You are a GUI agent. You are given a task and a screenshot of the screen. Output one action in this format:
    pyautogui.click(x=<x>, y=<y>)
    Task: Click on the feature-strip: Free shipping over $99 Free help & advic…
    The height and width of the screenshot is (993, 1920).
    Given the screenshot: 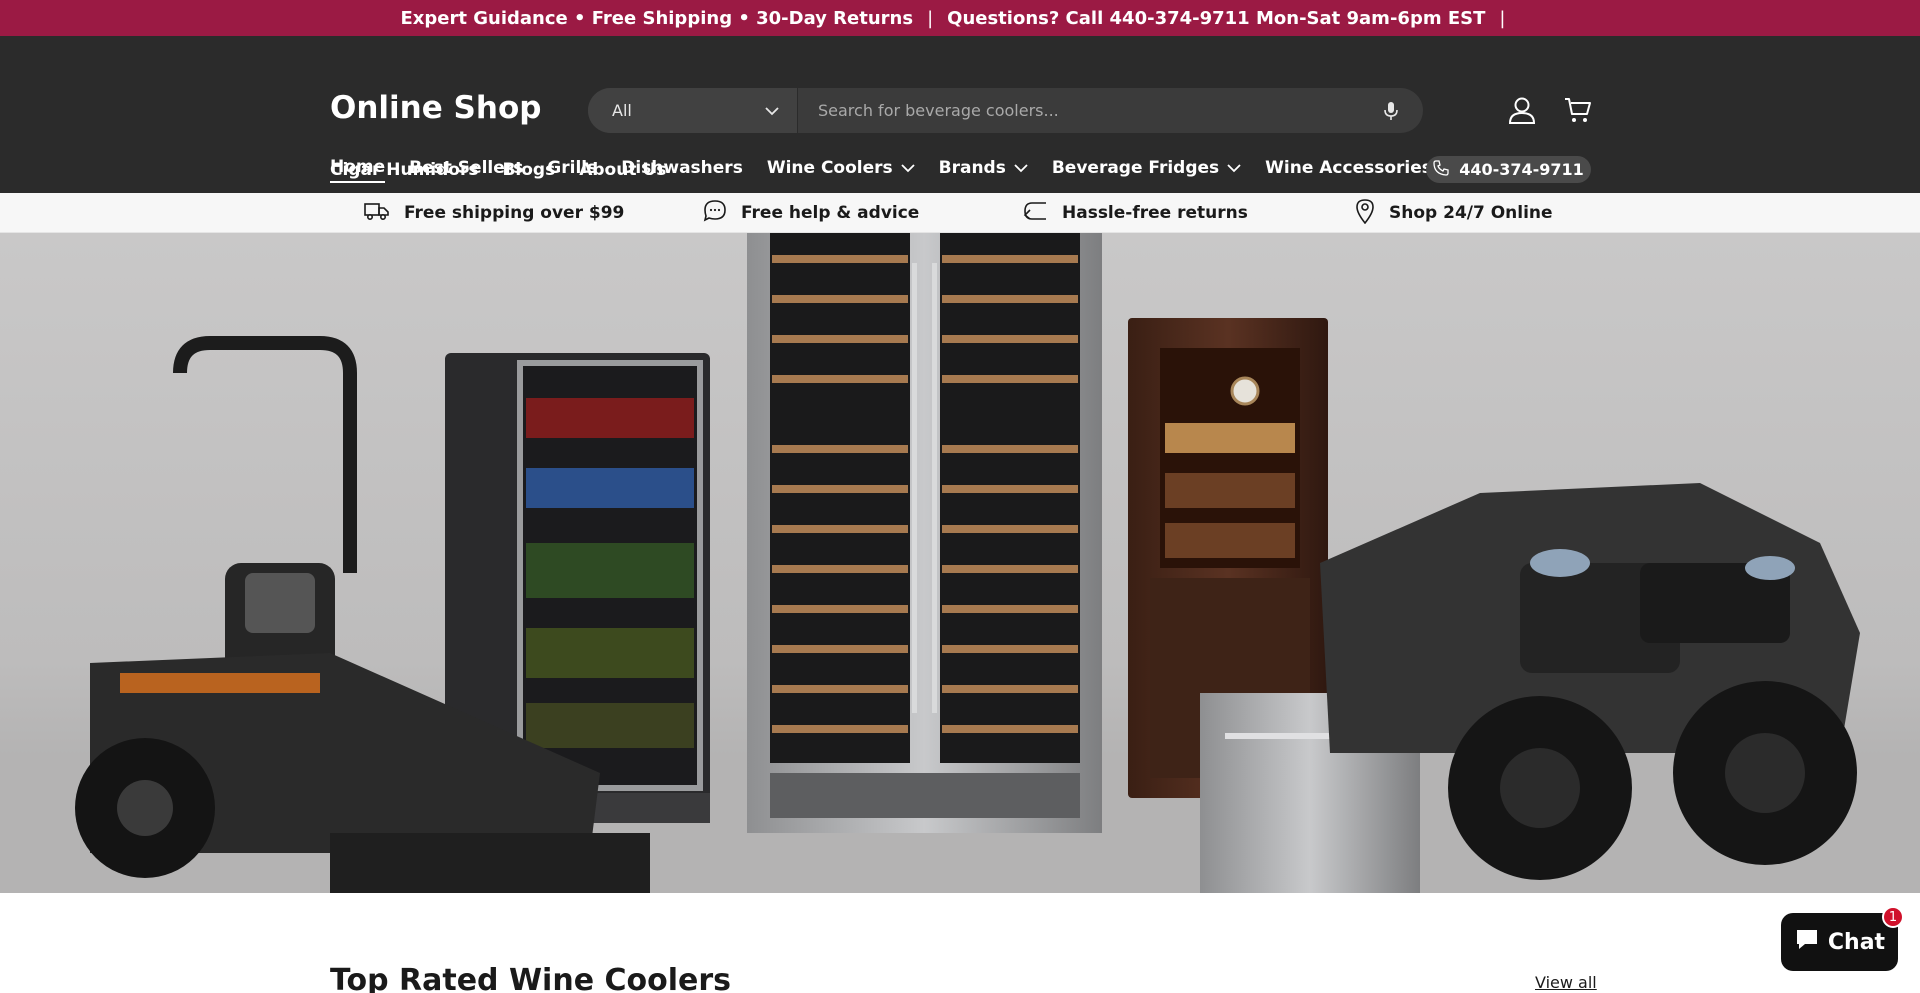 What is the action you would take?
    pyautogui.click(x=960, y=213)
    